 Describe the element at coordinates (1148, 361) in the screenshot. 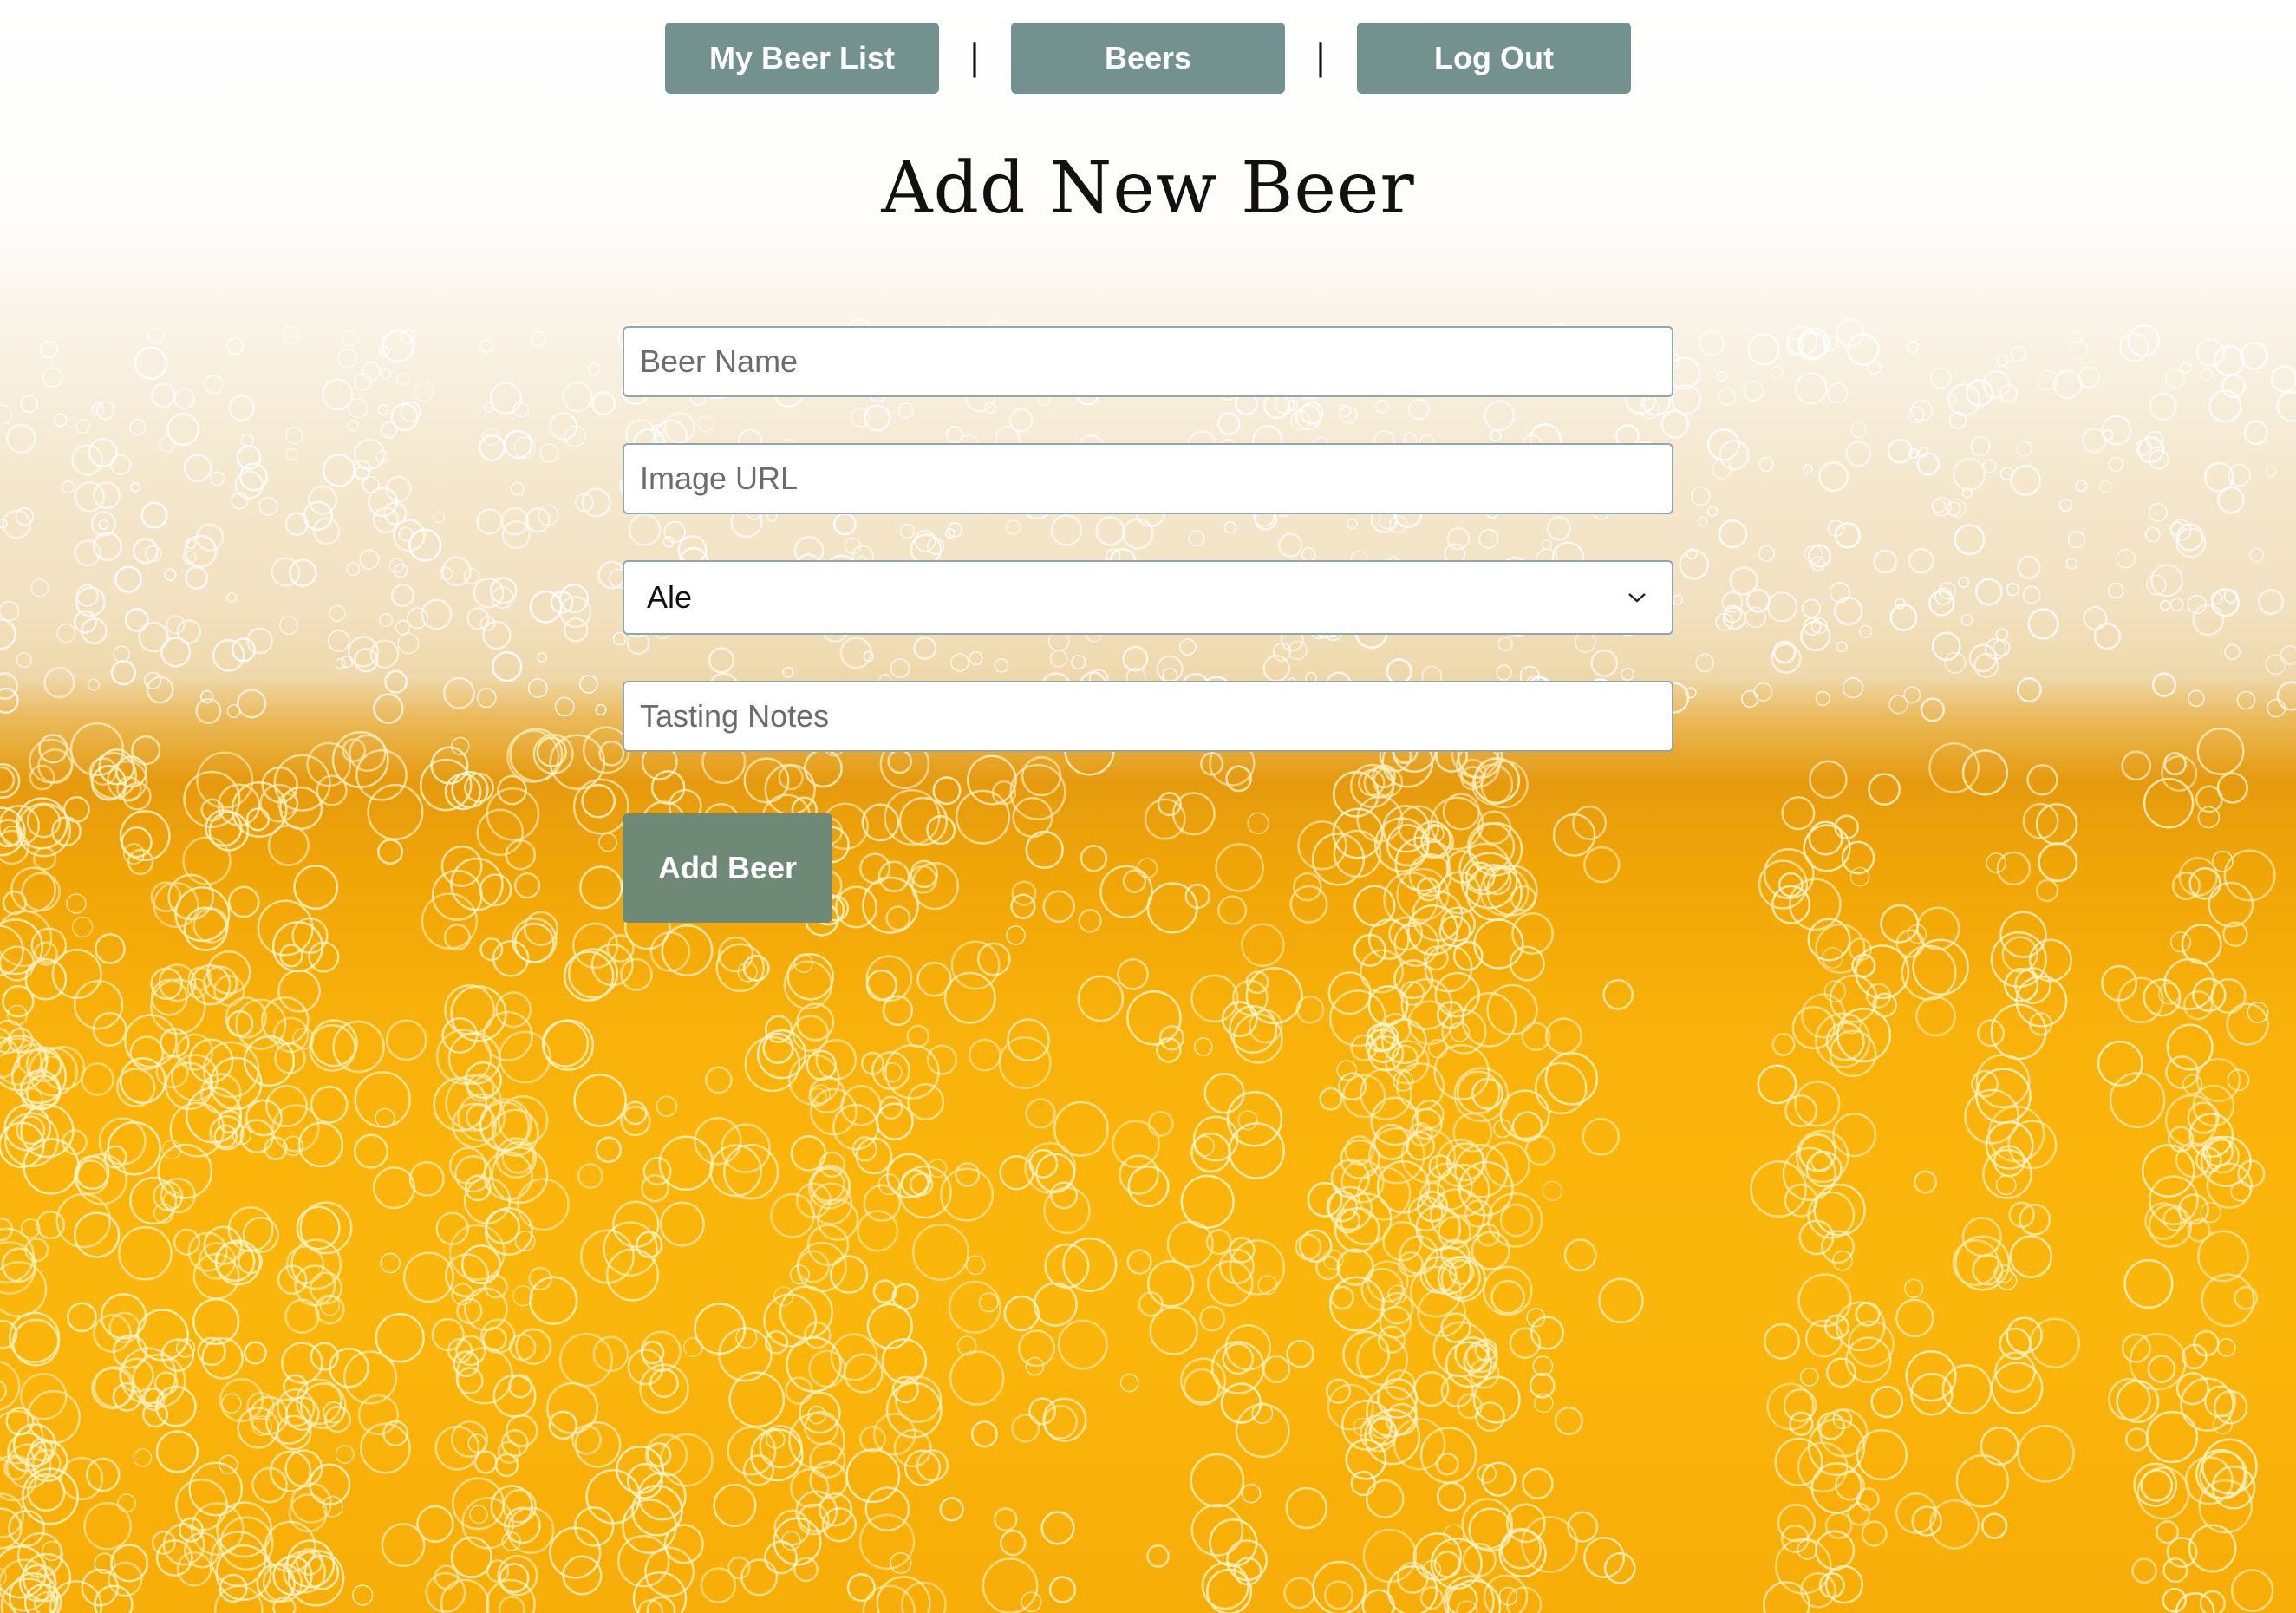

I see `beer-name-input` at that location.